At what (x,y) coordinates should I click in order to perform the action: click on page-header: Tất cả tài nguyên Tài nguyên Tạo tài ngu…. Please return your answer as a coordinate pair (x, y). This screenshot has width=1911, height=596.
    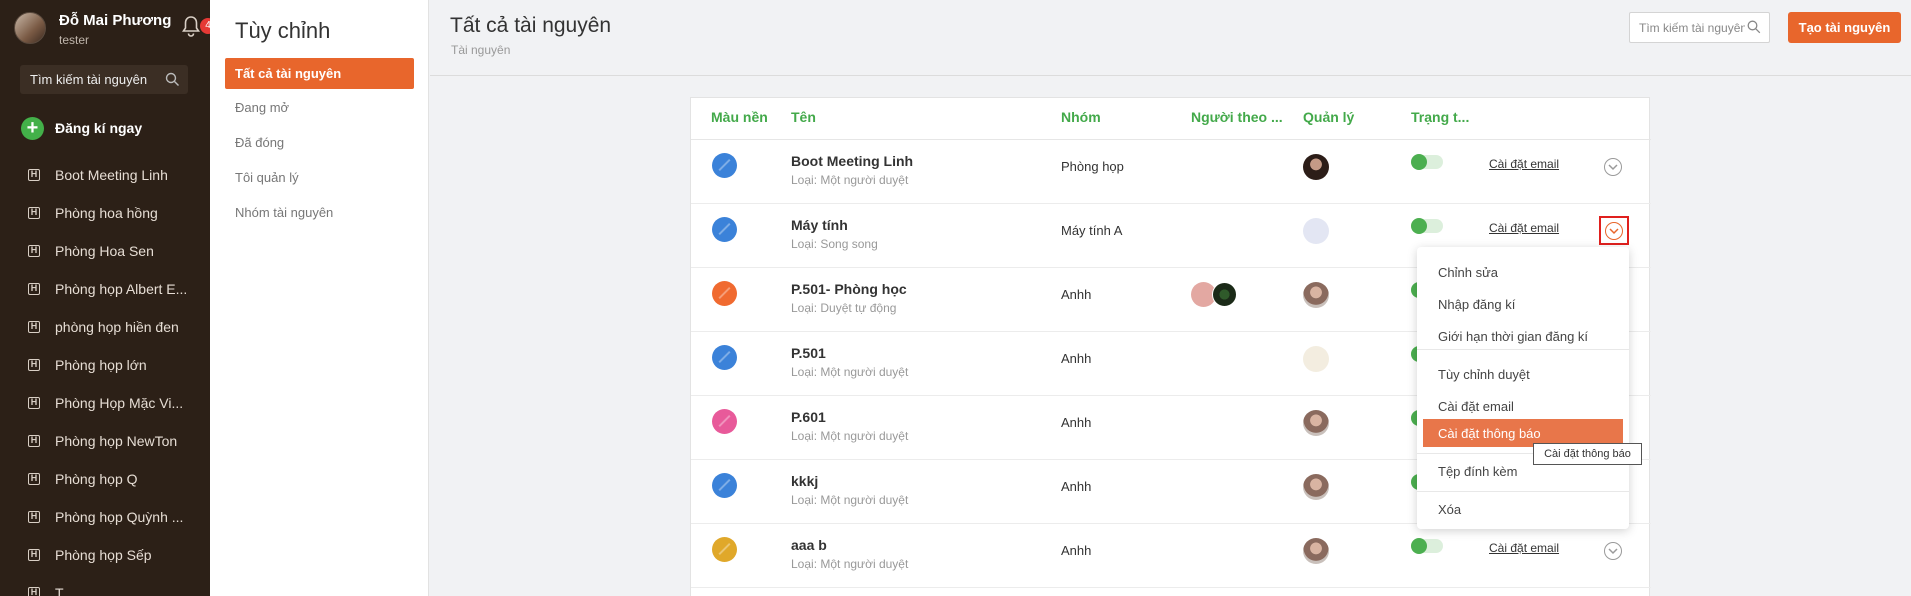
    Looking at the image, I should click on (1170, 38).